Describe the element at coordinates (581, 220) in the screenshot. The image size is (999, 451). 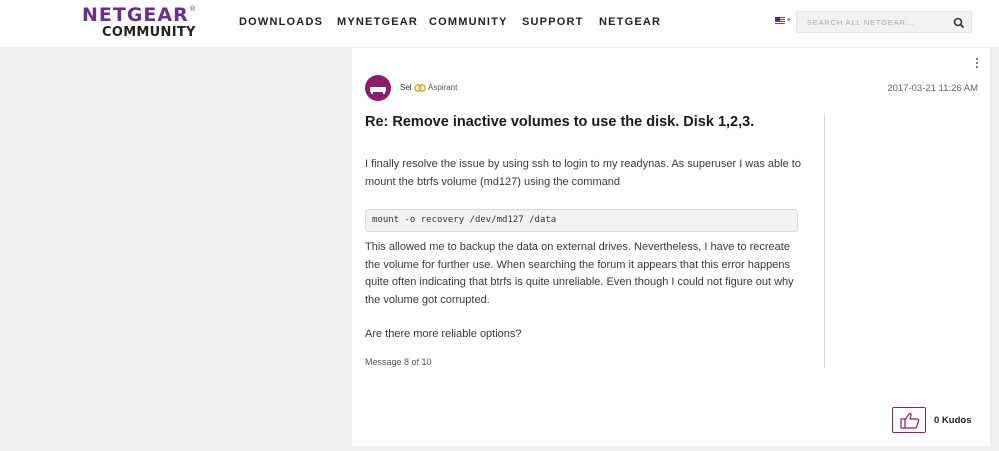
I see `code-block: mount -o recovery /dev/md127 /data` at that location.